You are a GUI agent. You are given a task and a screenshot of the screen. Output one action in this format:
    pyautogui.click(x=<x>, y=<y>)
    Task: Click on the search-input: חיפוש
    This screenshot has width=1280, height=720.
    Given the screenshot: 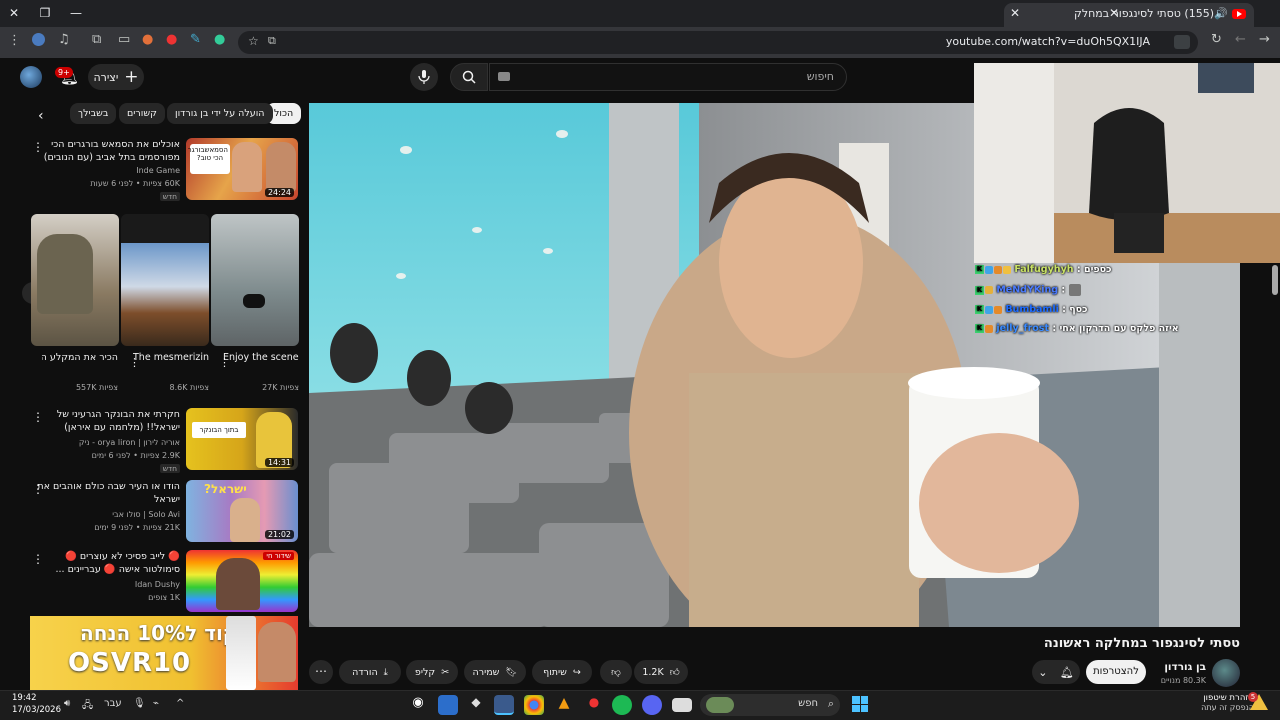 What is the action you would take?
    pyautogui.click(x=668, y=77)
    